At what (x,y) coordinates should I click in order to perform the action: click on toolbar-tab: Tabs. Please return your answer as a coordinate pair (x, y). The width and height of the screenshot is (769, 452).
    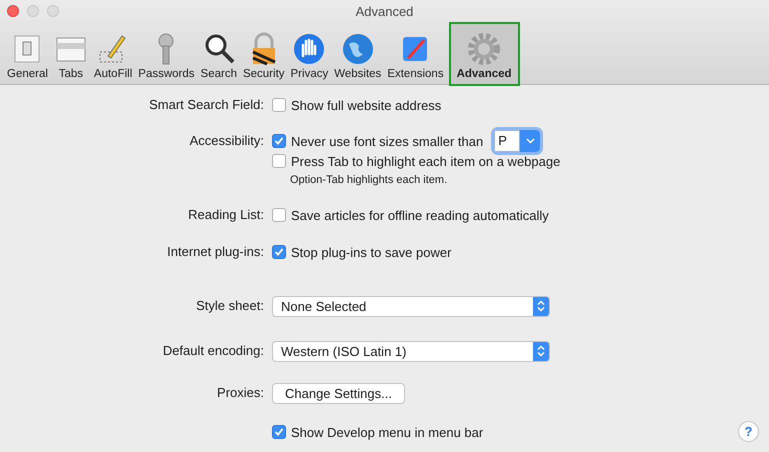
    Looking at the image, I should click on (70, 54).